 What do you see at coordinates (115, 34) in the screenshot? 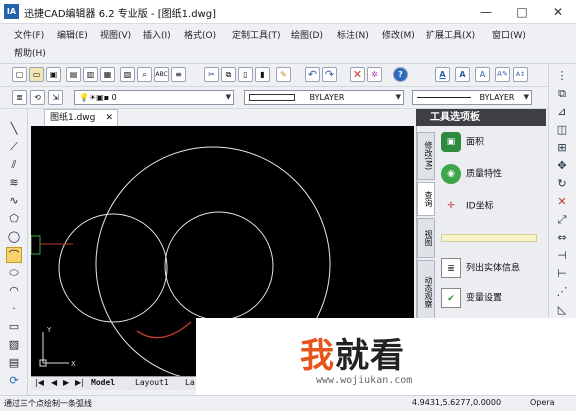
I see `menu-view: 视图(V)` at bounding box center [115, 34].